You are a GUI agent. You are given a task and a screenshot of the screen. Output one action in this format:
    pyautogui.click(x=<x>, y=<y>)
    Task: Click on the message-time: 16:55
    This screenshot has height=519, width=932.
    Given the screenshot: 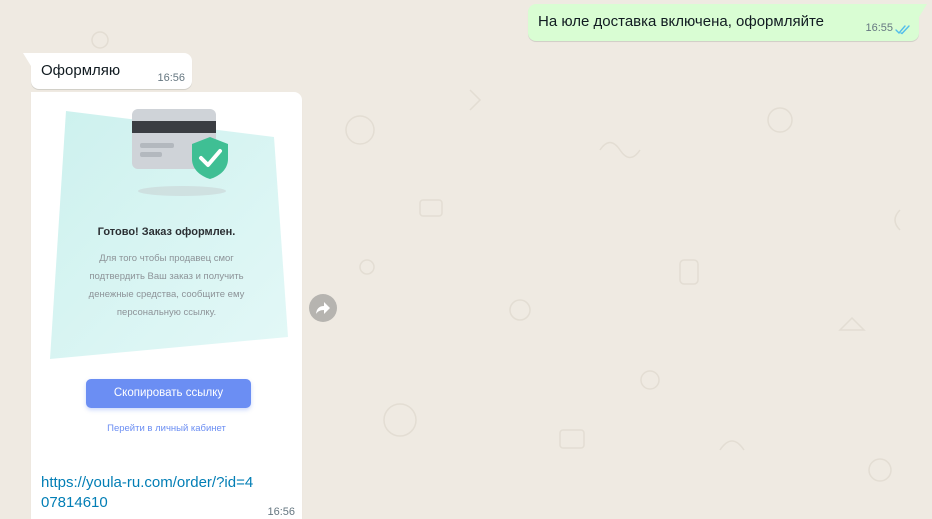 What is the action you would take?
    pyautogui.click(x=879, y=28)
    